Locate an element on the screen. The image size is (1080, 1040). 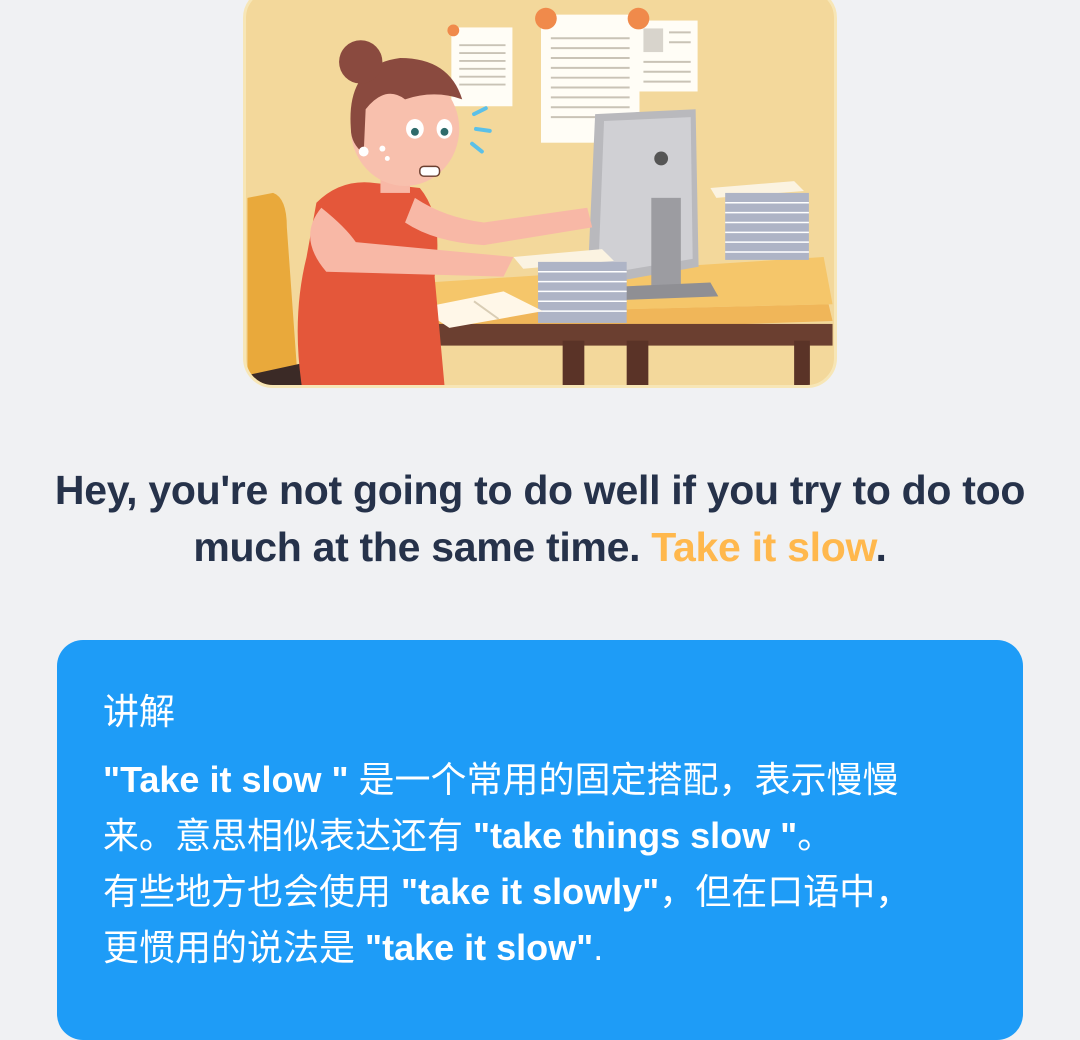
sentence-line-2: much at the same time. is located at coordinates (422, 547).